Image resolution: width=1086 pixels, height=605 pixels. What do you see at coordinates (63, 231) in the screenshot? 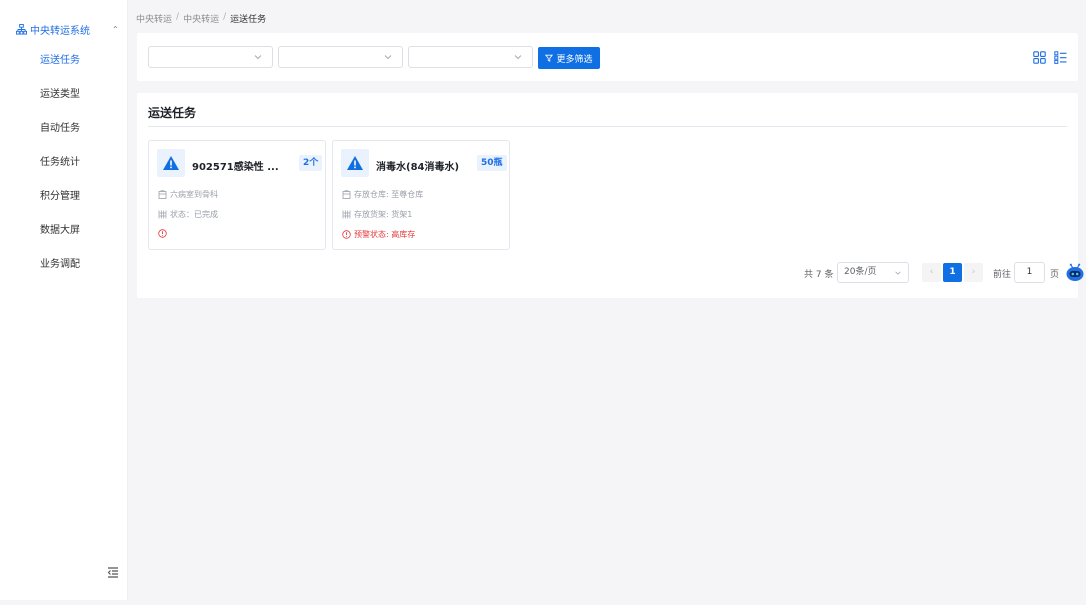
I see `sidebar-item-dashboard: 数据大屏` at bounding box center [63, 231].